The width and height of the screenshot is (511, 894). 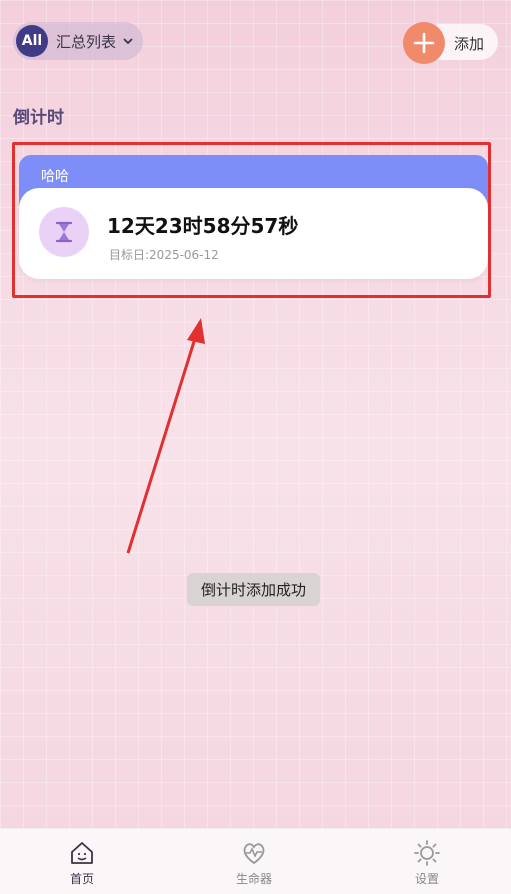 I want to click on all-badge: All, so click(x=32, y=41).